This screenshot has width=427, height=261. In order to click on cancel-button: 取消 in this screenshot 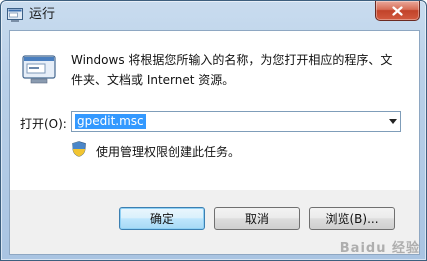, I will do `click(257, 218)`.